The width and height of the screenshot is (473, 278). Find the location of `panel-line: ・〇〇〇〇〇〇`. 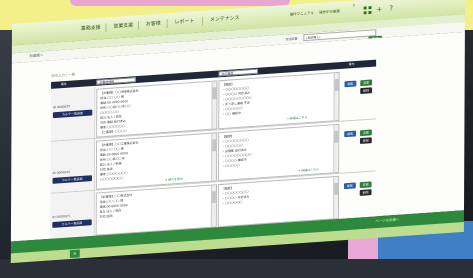

panel-line: ・〇〇〇〇〇〇 is located at coordinates (232, 203).